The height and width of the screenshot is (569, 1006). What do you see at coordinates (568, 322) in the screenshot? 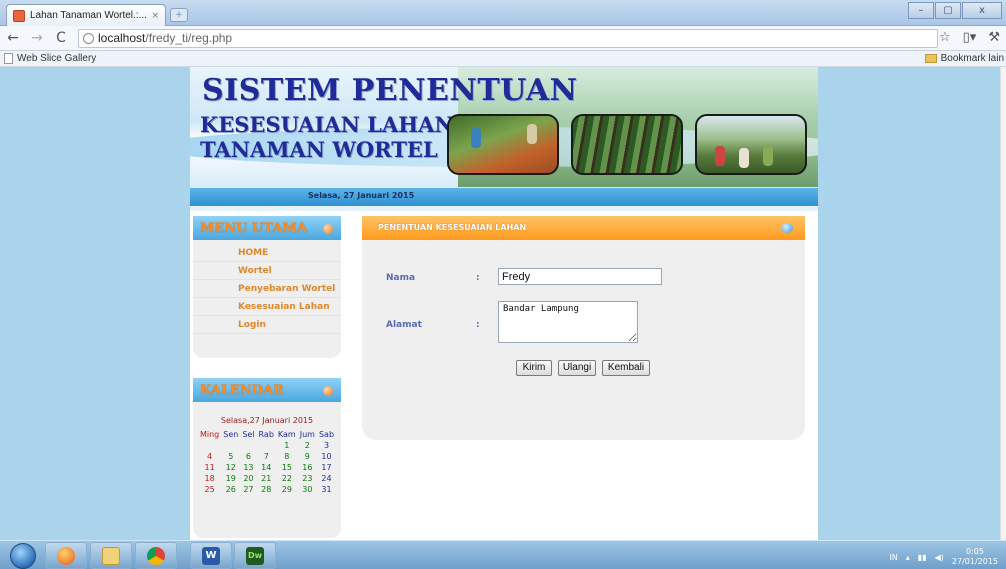
I see `alamat-textarea: Bandar Lampung` at bounding box center [568, 322].